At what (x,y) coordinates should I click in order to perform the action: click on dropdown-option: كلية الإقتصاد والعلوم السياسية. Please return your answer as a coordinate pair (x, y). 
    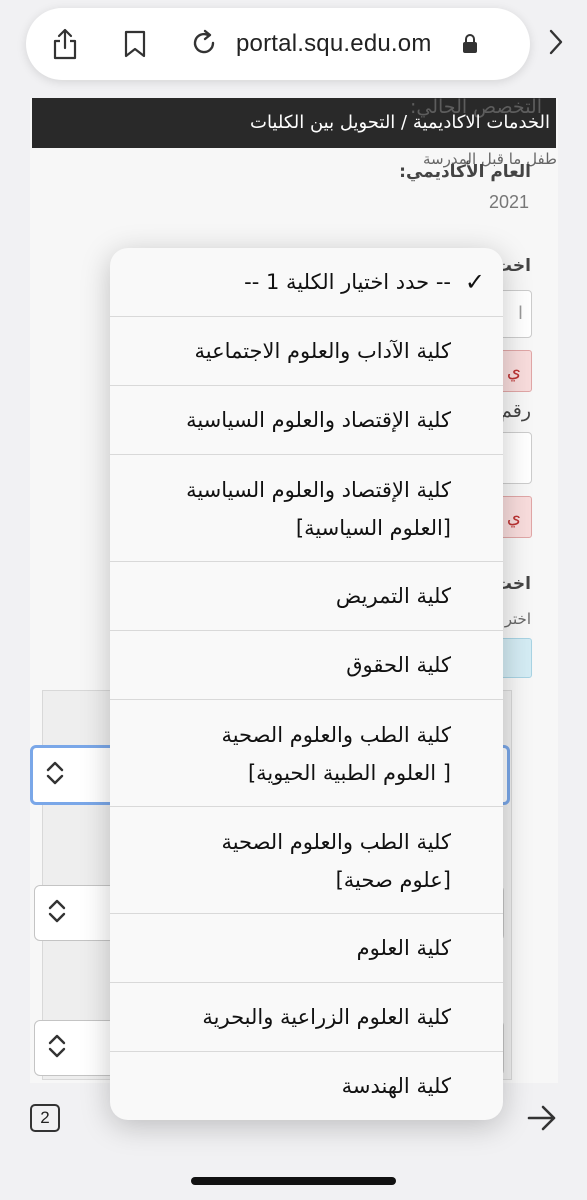
    Looking at the image, I should click on (306, 420).